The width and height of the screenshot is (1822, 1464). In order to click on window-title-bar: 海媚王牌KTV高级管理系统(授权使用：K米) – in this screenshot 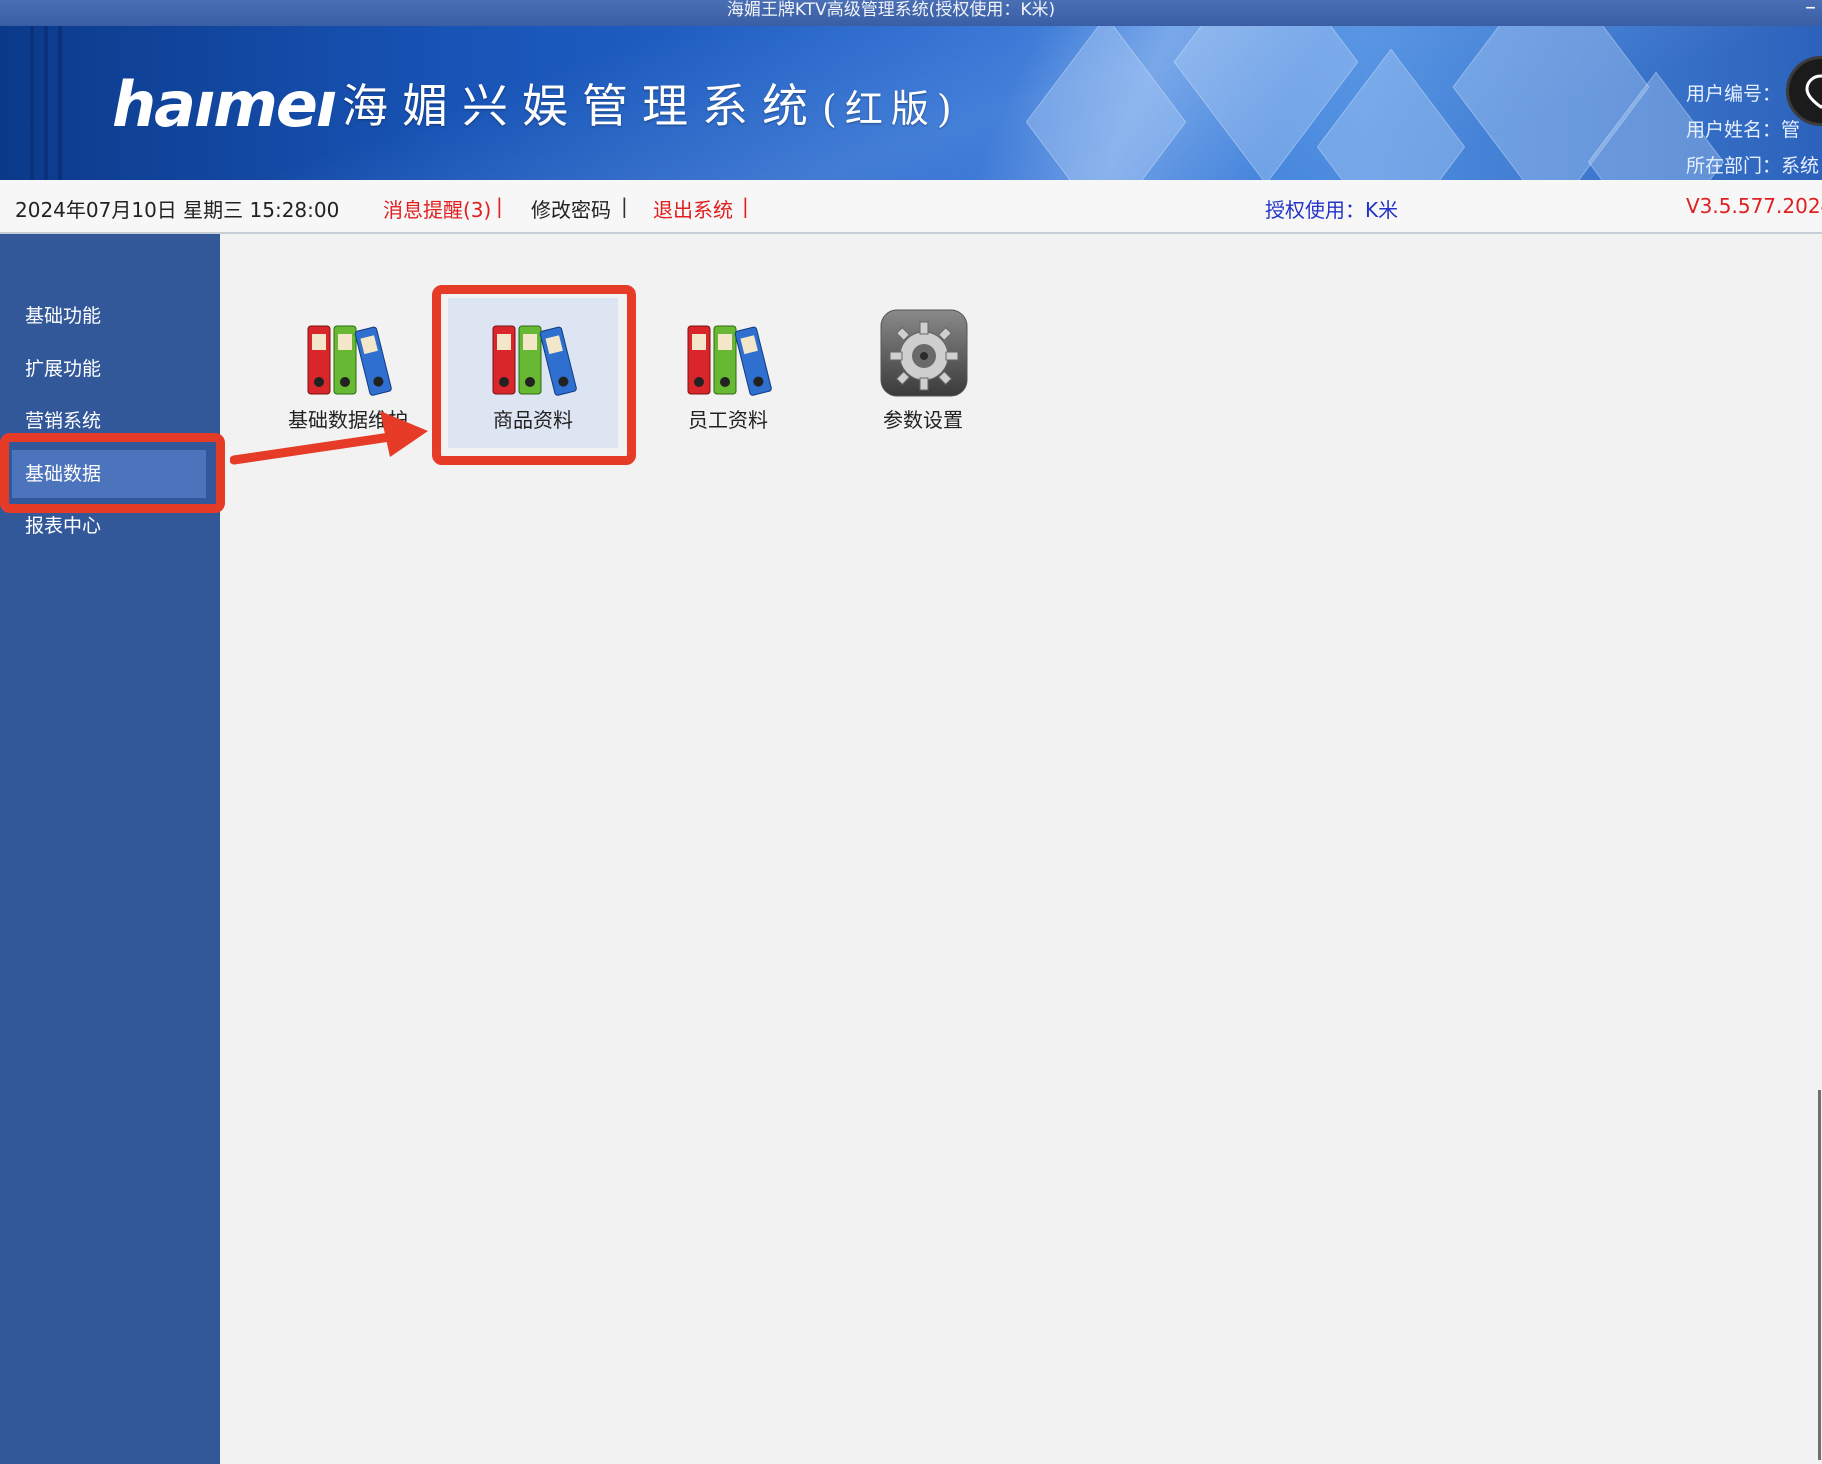, I will do `click(911, 13)`.